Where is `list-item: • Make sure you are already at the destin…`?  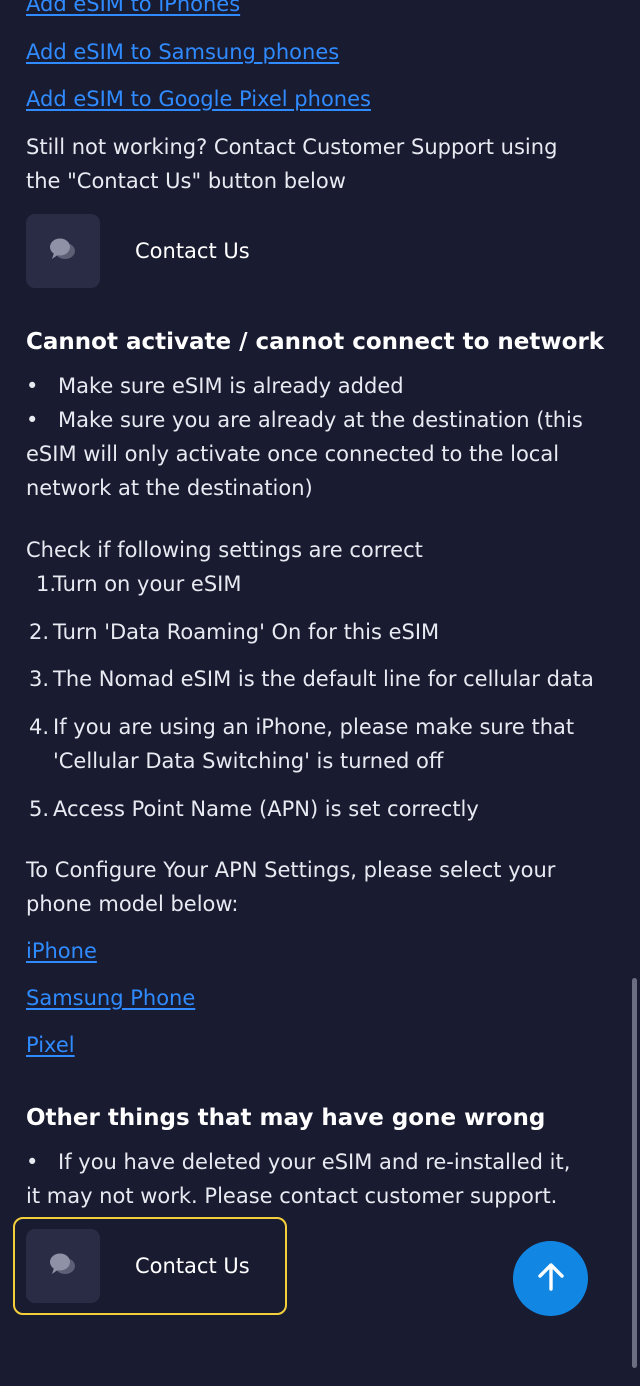
list-item: • Make sure you are already at the destin… is located at coordinates (306, 454).